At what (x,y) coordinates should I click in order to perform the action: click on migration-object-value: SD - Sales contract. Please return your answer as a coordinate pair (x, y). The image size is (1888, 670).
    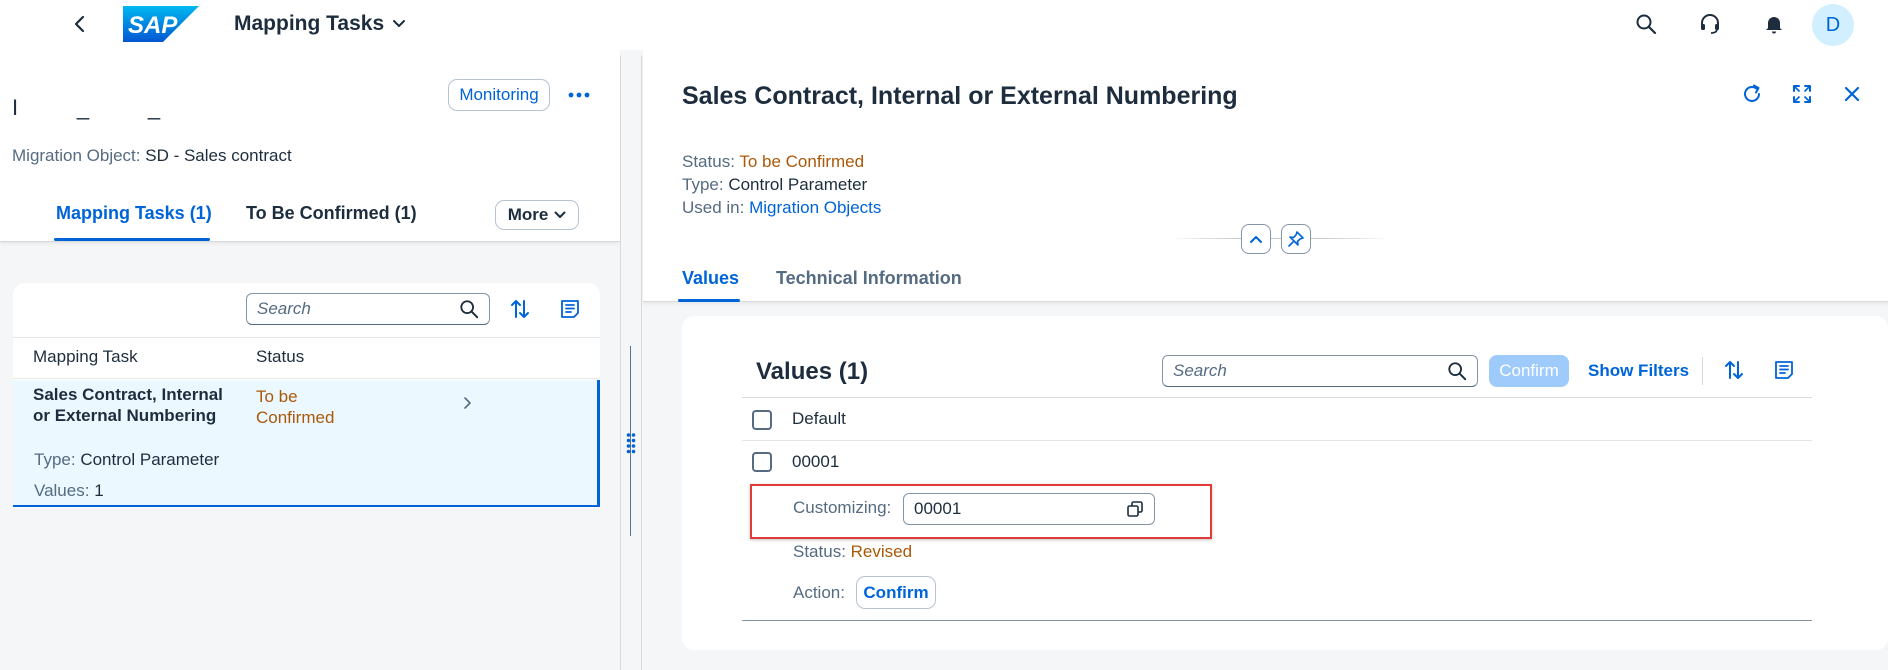
    Looking at the image, I should click on (218, 155).